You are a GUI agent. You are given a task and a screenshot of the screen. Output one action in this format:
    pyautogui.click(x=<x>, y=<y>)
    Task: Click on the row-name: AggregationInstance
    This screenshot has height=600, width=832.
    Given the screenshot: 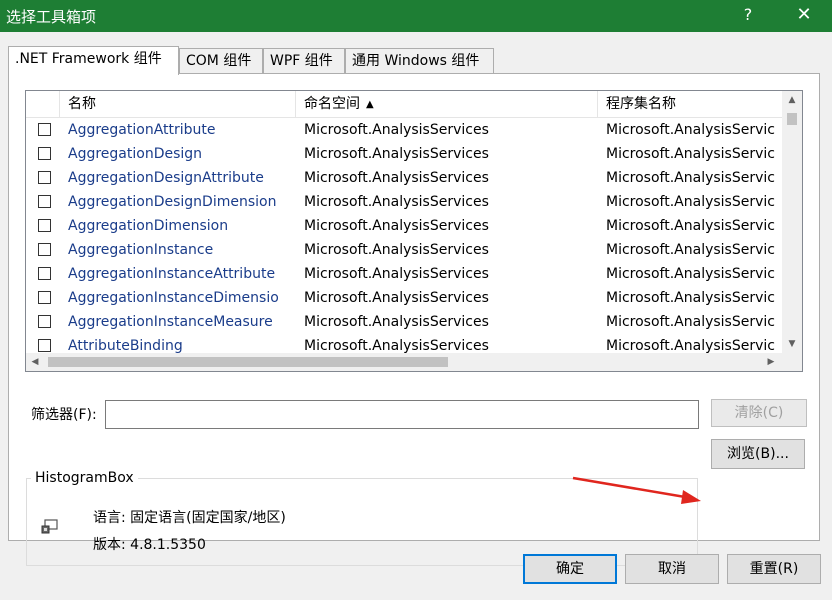 What is the action you would take?
    pyautogui.click(x=141, y=250)
    